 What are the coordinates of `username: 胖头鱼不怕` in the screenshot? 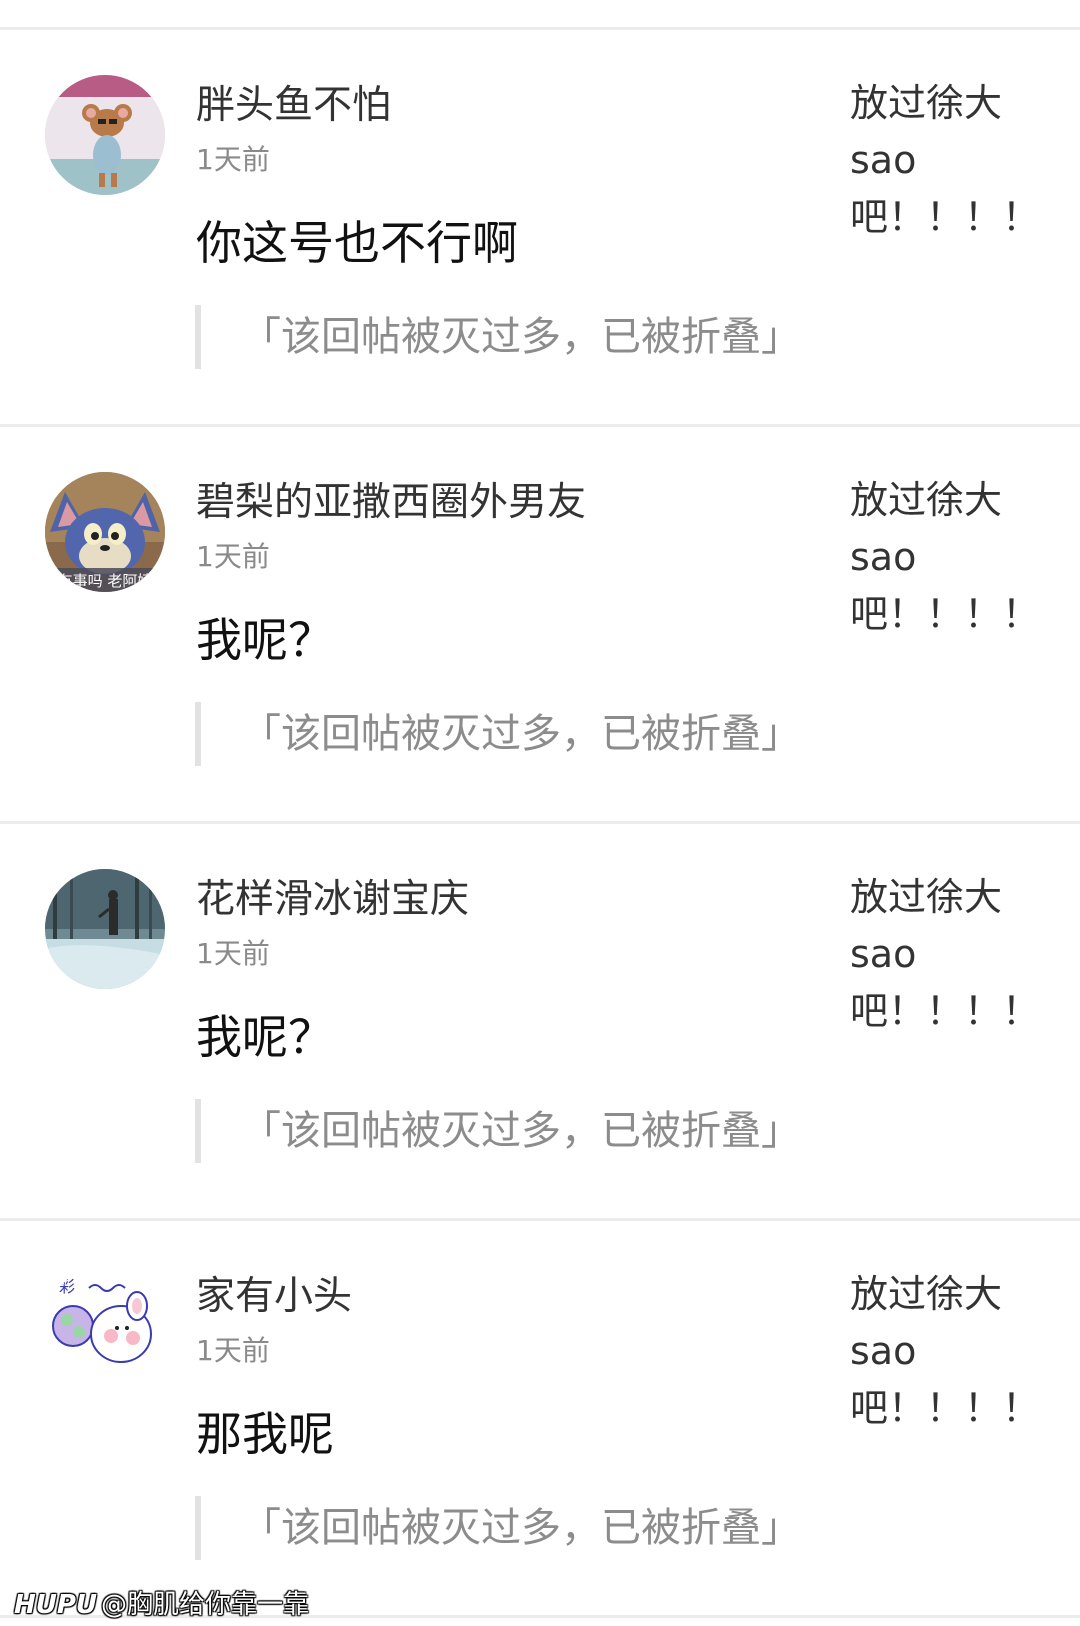 It's located at (293, 106).